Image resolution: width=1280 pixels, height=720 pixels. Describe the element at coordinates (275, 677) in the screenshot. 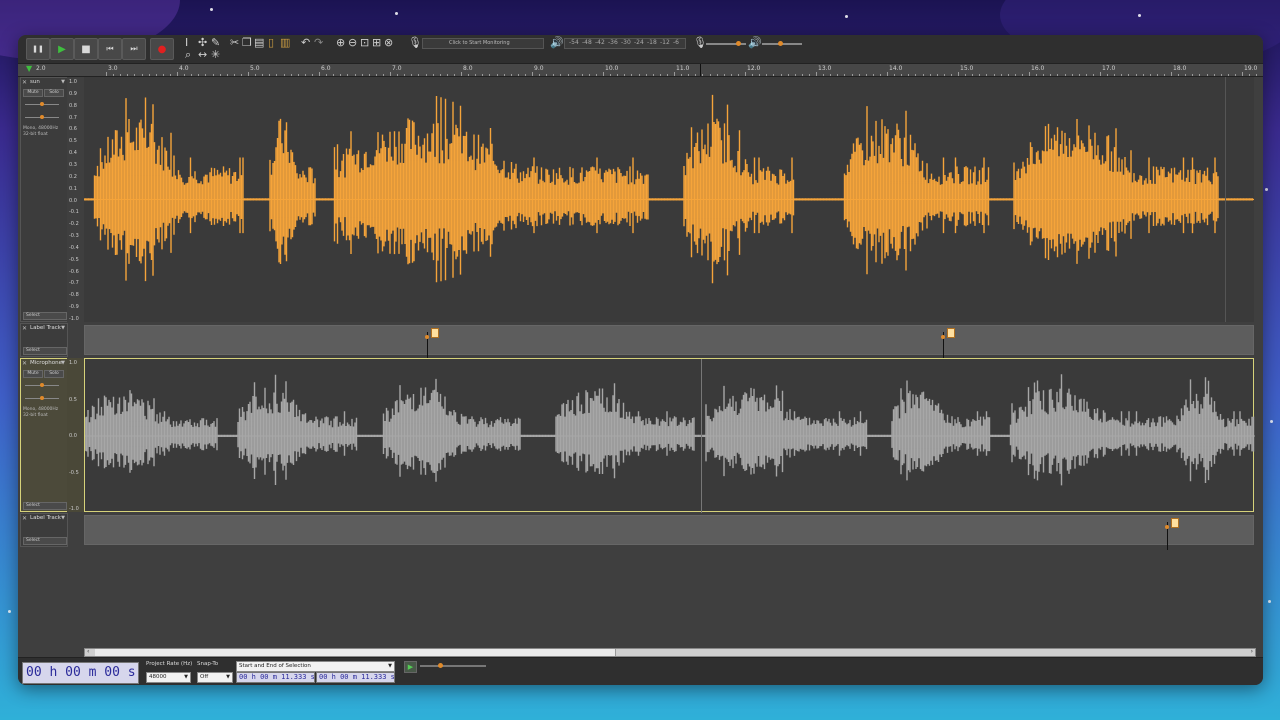

I see `selection-start-time: 00 h 00 m 11.333 s` at that location.